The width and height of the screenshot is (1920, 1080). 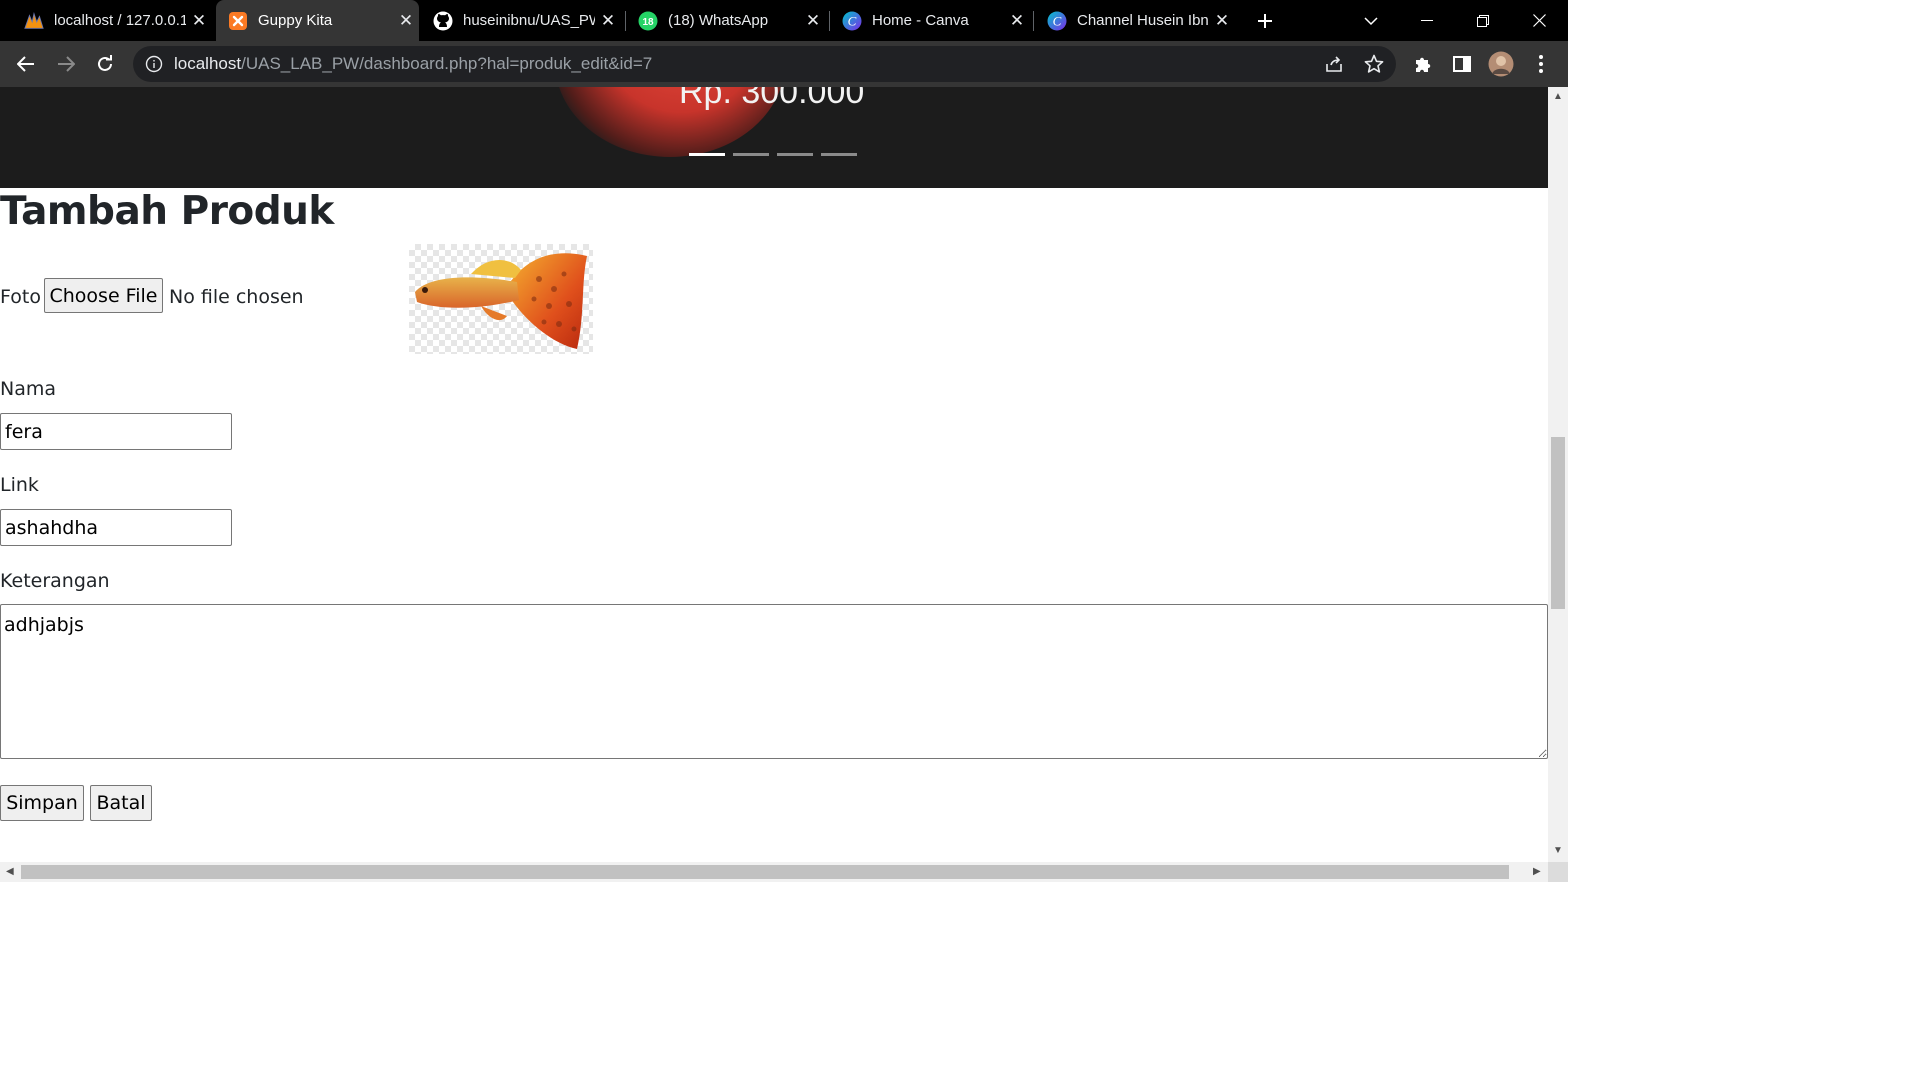 What do you see at coordinates (55, 581) in the screenshot?
I see `keterangan-label: Keterangan` at bounding box center [55, 581].